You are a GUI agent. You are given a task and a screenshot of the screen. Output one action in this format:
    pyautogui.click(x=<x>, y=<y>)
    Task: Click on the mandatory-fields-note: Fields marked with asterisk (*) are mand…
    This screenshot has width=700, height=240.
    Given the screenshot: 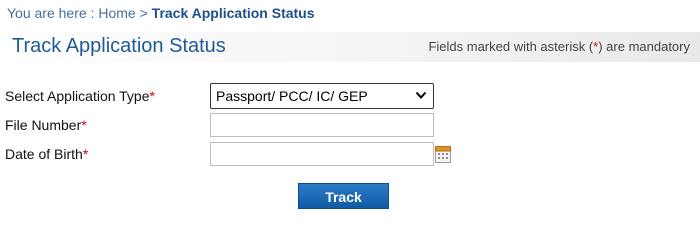 What is the action you would take?
    pyautogui.click(x=559, y=46)
    